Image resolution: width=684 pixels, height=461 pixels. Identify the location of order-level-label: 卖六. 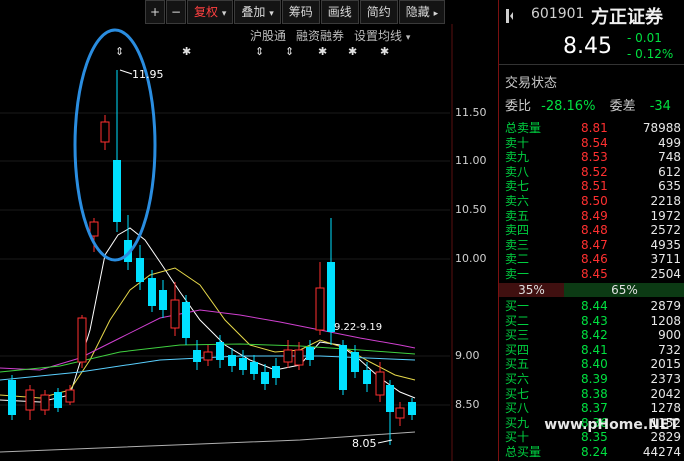
(517, 201).